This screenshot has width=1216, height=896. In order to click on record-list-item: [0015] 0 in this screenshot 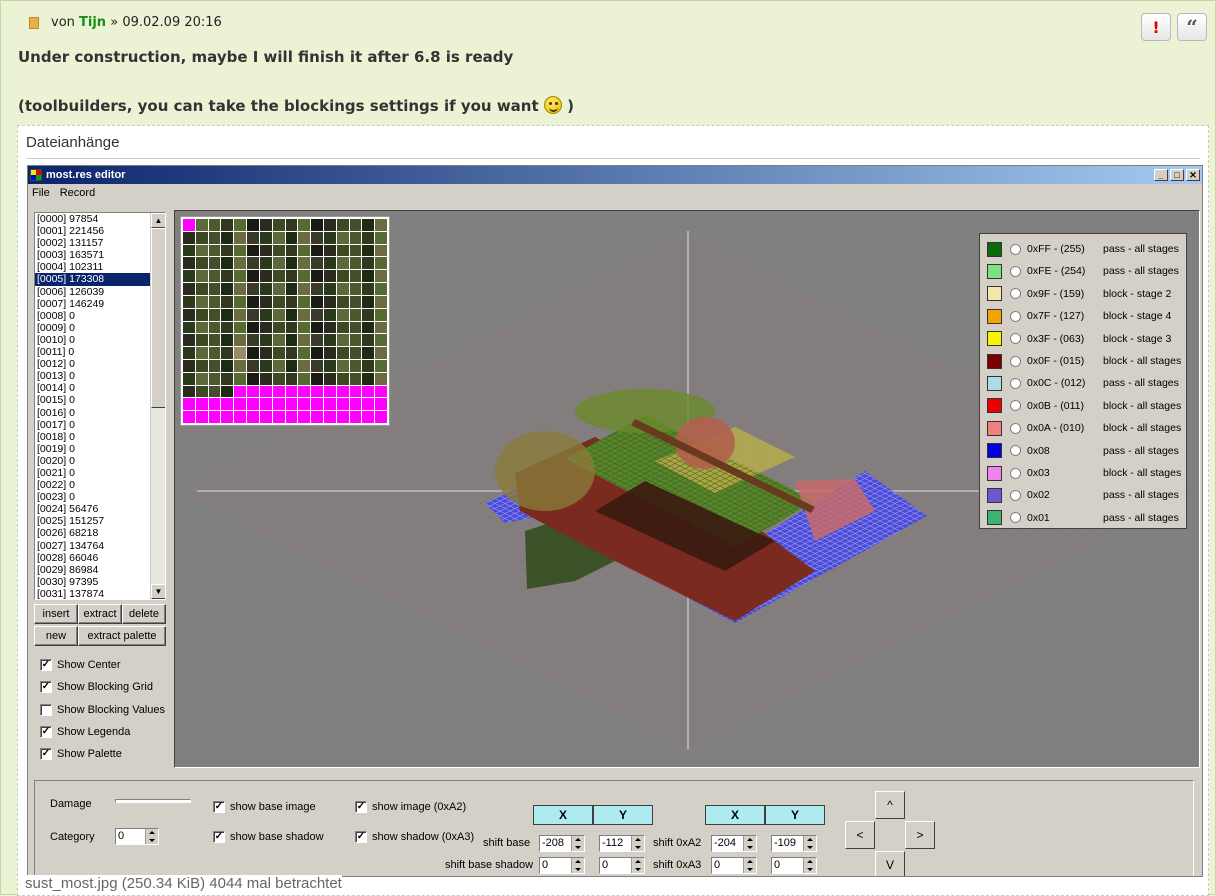, I will do `click(100, 400)`.